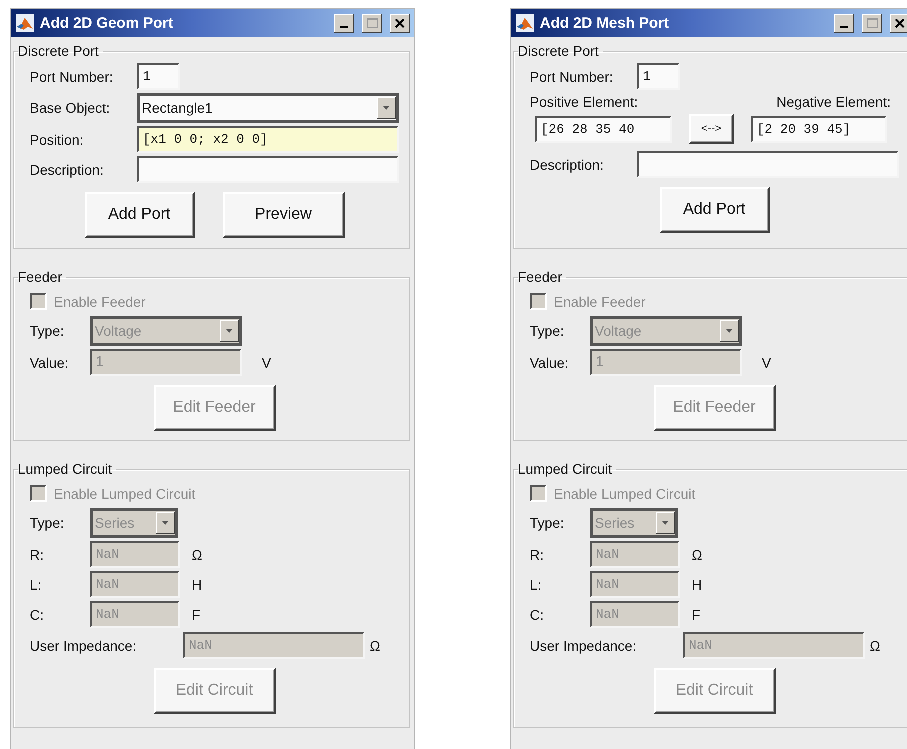 This screenshot has height=749, width=907. What do you see at coordinates (107, 23) in the screenshot?
I see `window-title: Add 2D Geom Port` at bounding box center [107, 23].